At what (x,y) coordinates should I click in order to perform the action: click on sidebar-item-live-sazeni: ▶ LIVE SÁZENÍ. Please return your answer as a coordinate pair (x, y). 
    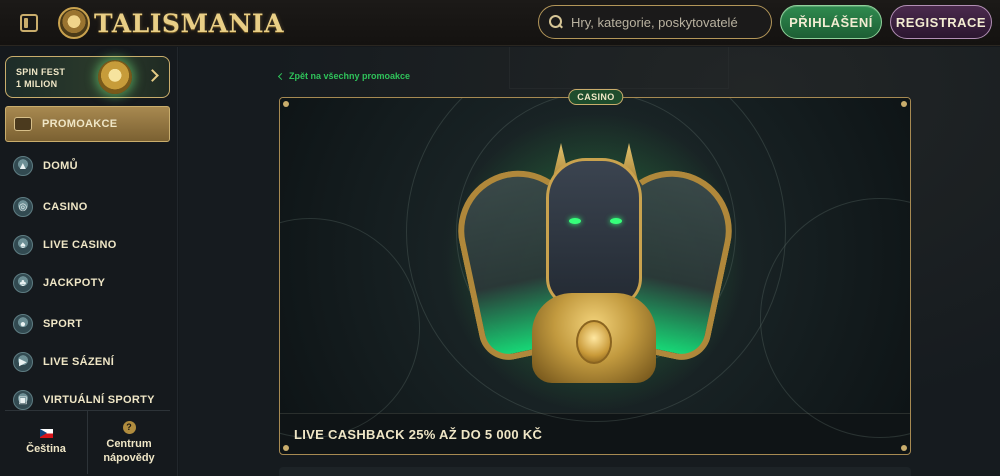
    Looking at the image, I should click on (87, 362).